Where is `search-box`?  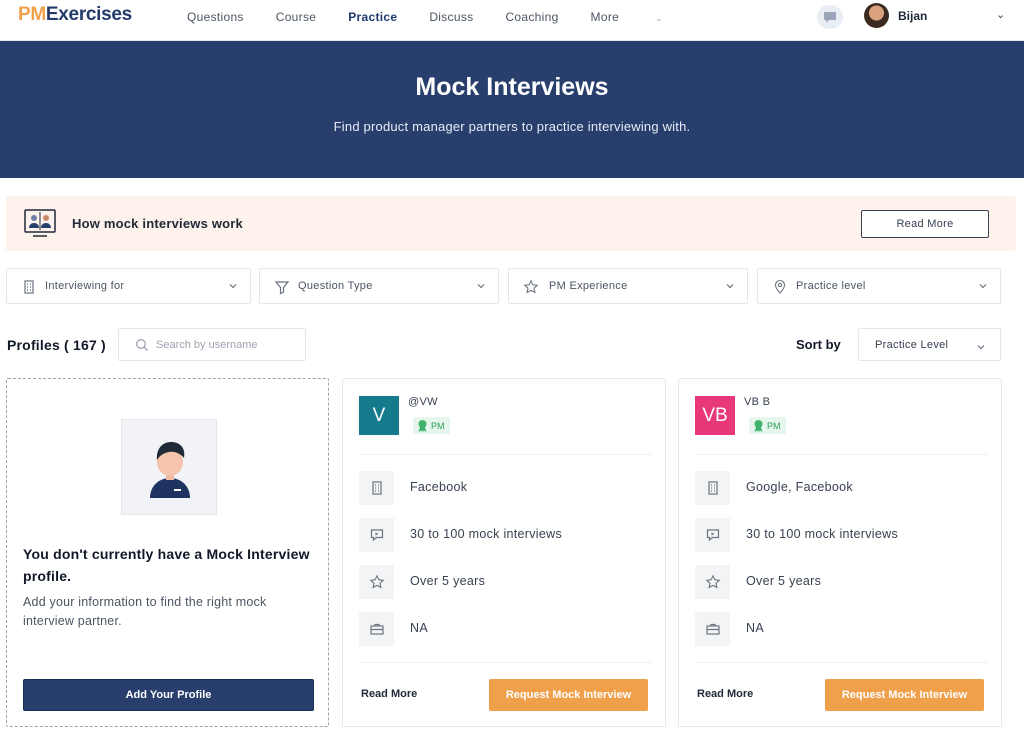
search-box is located at coordinates (212, 344).